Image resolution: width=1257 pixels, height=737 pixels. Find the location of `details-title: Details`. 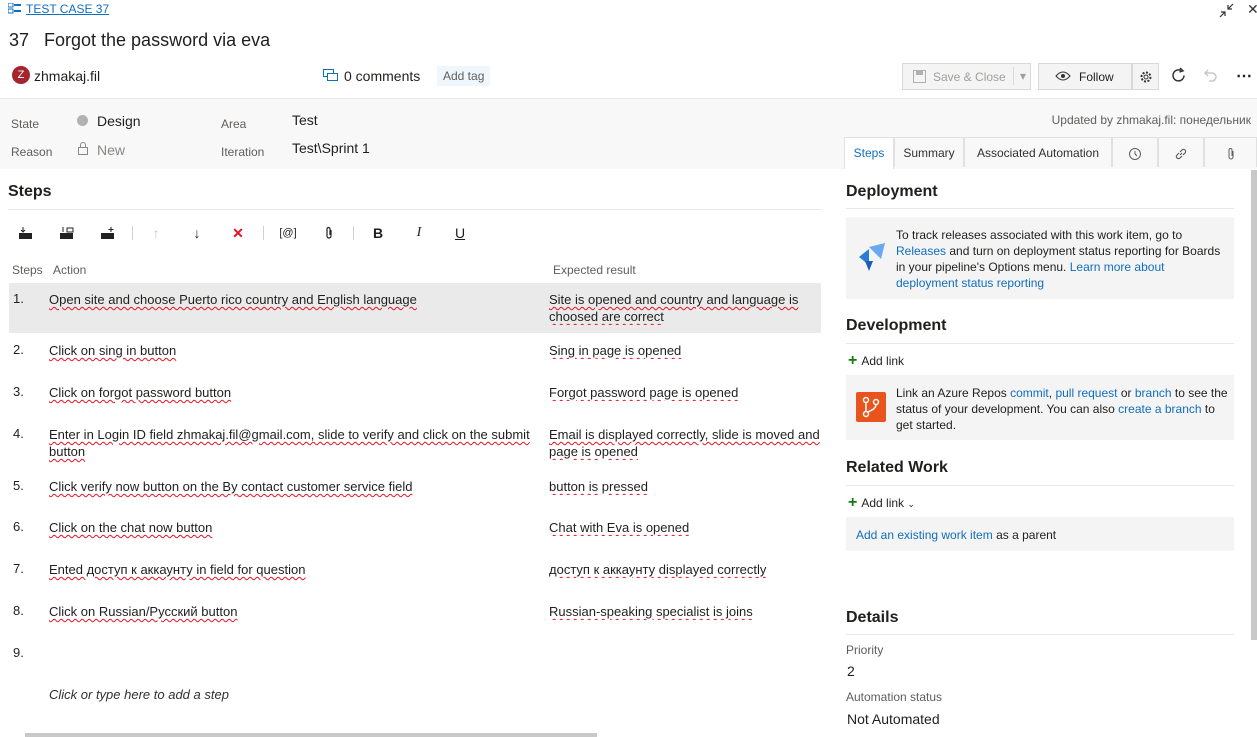

details-title: Details is located at coordinates (872, 617).